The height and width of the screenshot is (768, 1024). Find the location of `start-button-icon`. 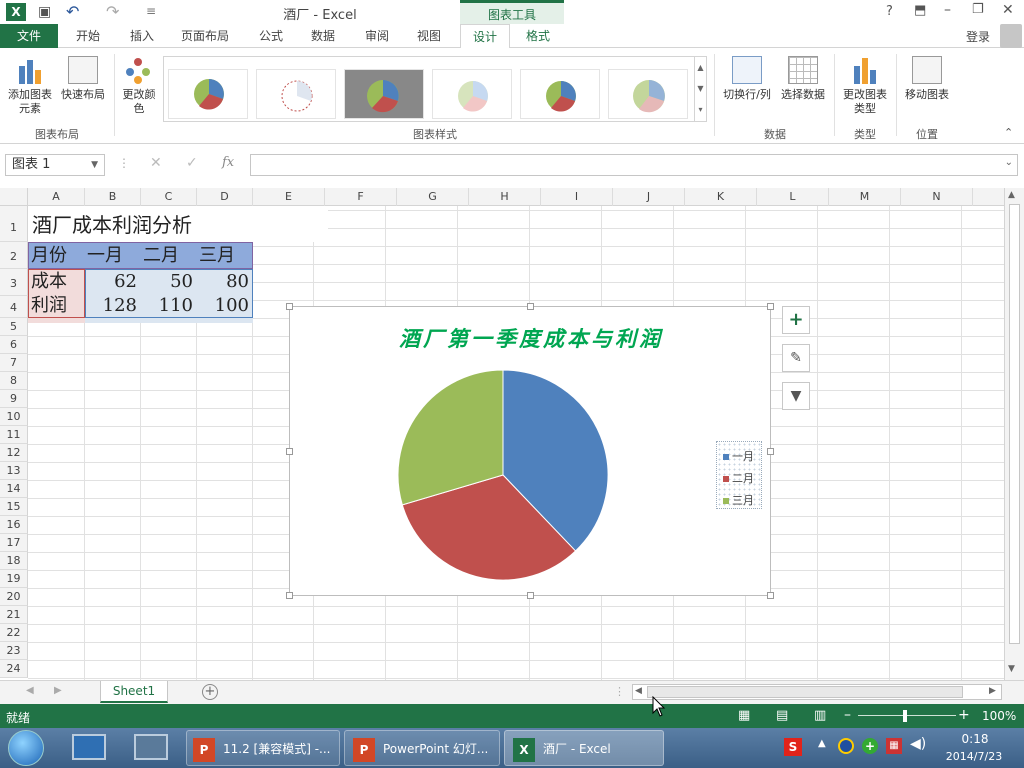

start-button-icon is located at coordinates (26, 748).